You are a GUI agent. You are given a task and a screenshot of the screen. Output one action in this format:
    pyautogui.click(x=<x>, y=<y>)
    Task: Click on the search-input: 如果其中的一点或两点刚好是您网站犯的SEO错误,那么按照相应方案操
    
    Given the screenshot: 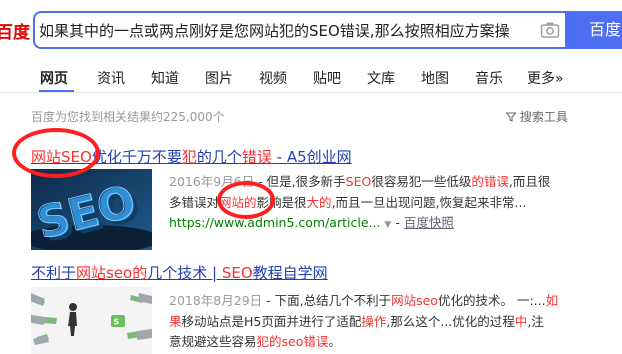 What is the action you would take?
    pyautogui.click(x=286, y=30)
    